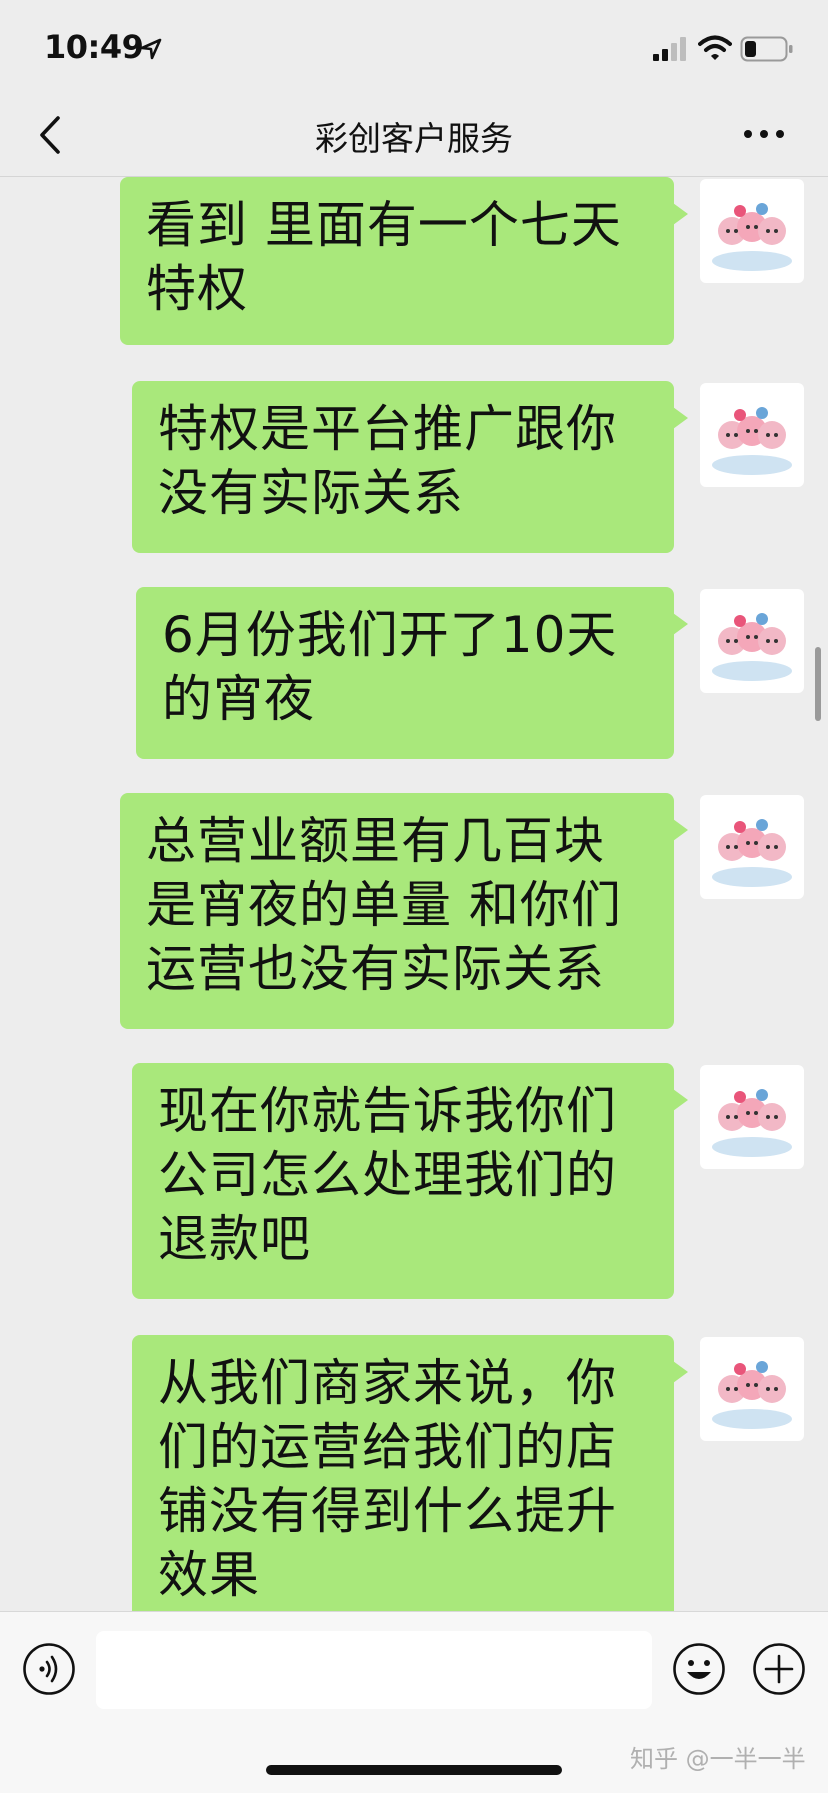 Image resolution: width=828 pixels, height=1793 pixels. I want to click on watermark: 知乎 @一半一半, so click(718, 1759).